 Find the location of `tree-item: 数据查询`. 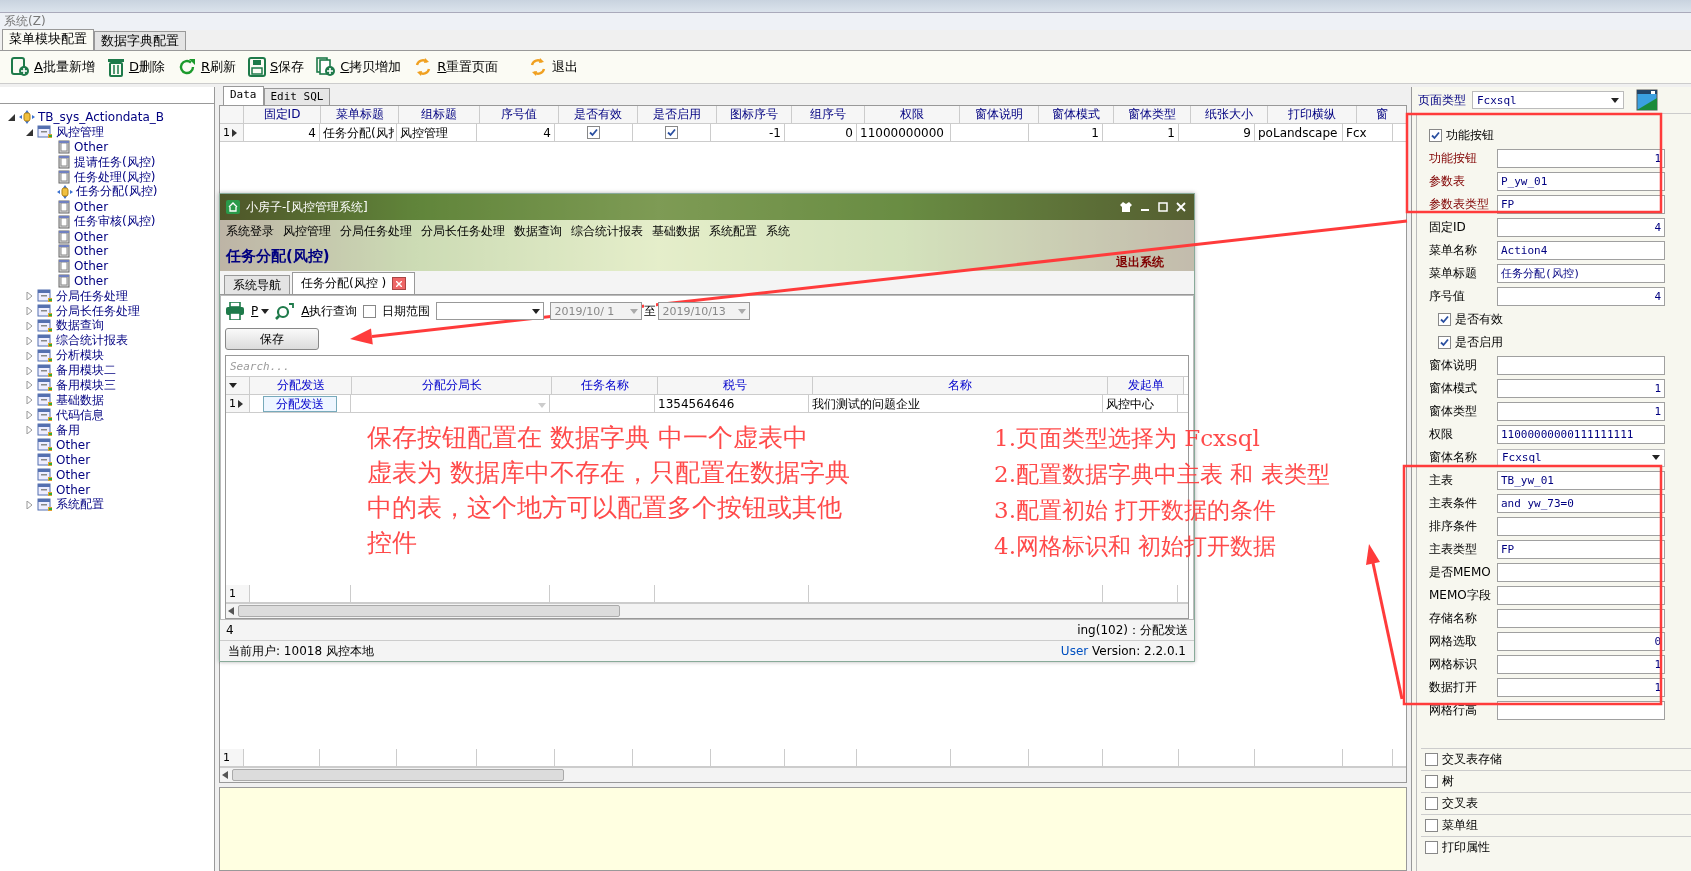

tree-item: 数据查询 is located at coordinates (80, 326).